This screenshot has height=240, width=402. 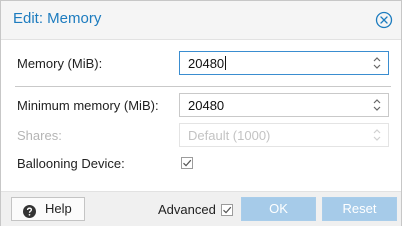 What do you see at coordinates (284, 105) in the screenshot?
I see `minimum-memory-input: 20480` at bounding box center [284, 105].